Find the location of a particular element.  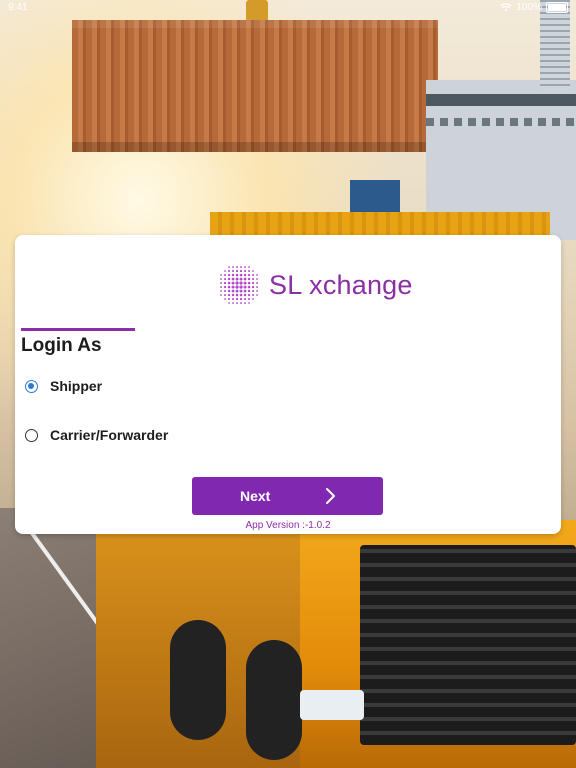

radio-carrier-forwarder is located at coordinates (31, 435).